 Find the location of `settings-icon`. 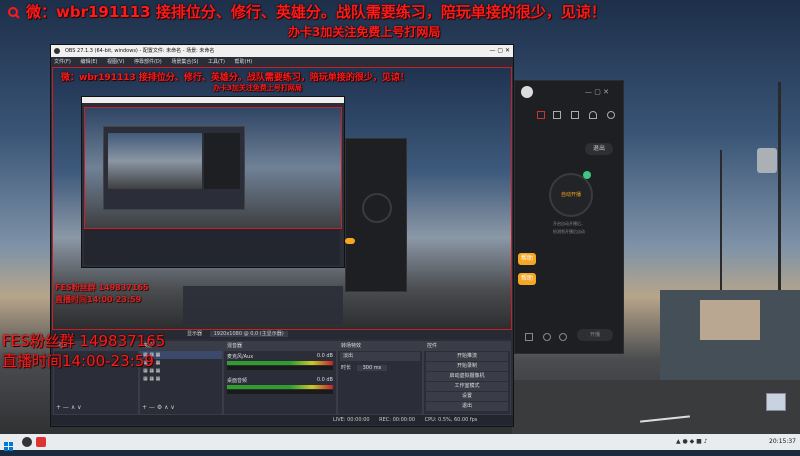

settings-icon is located at coordinates (611, 115).